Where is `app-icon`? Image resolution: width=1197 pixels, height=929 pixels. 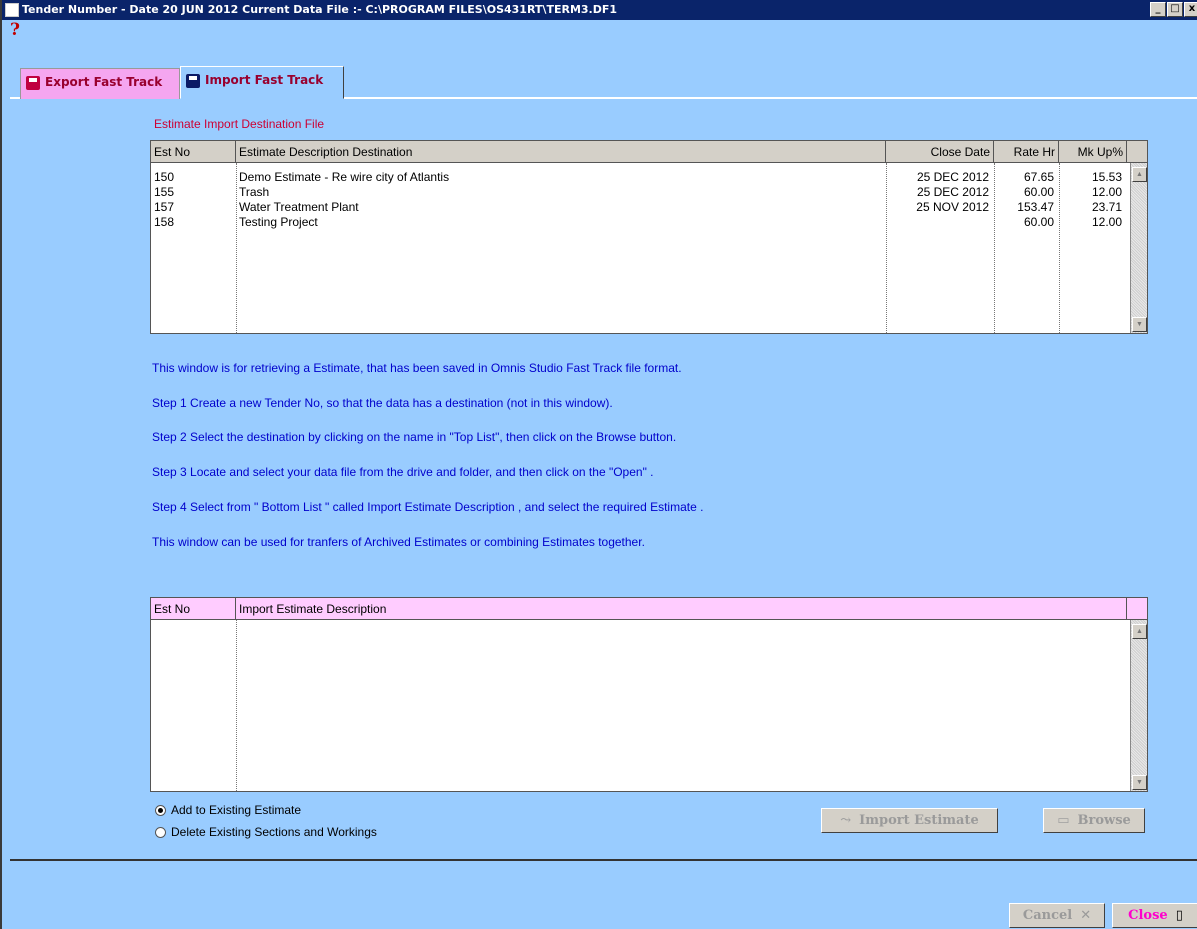 app-icon is located at coordinates (12, 10).